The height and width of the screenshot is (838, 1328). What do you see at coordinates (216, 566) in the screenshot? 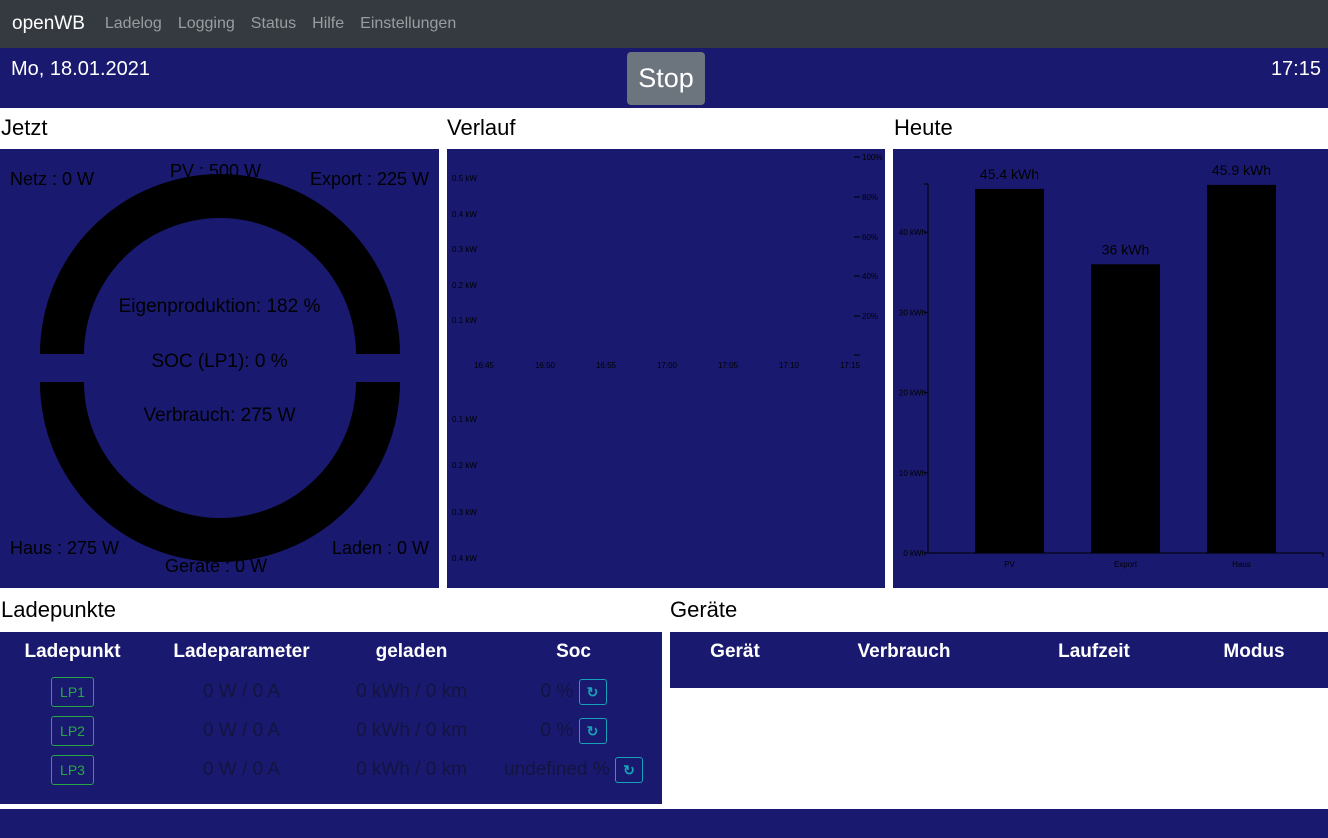
I see `geraete-label: Geräte : 0 W` at bounding box center [216, 566].